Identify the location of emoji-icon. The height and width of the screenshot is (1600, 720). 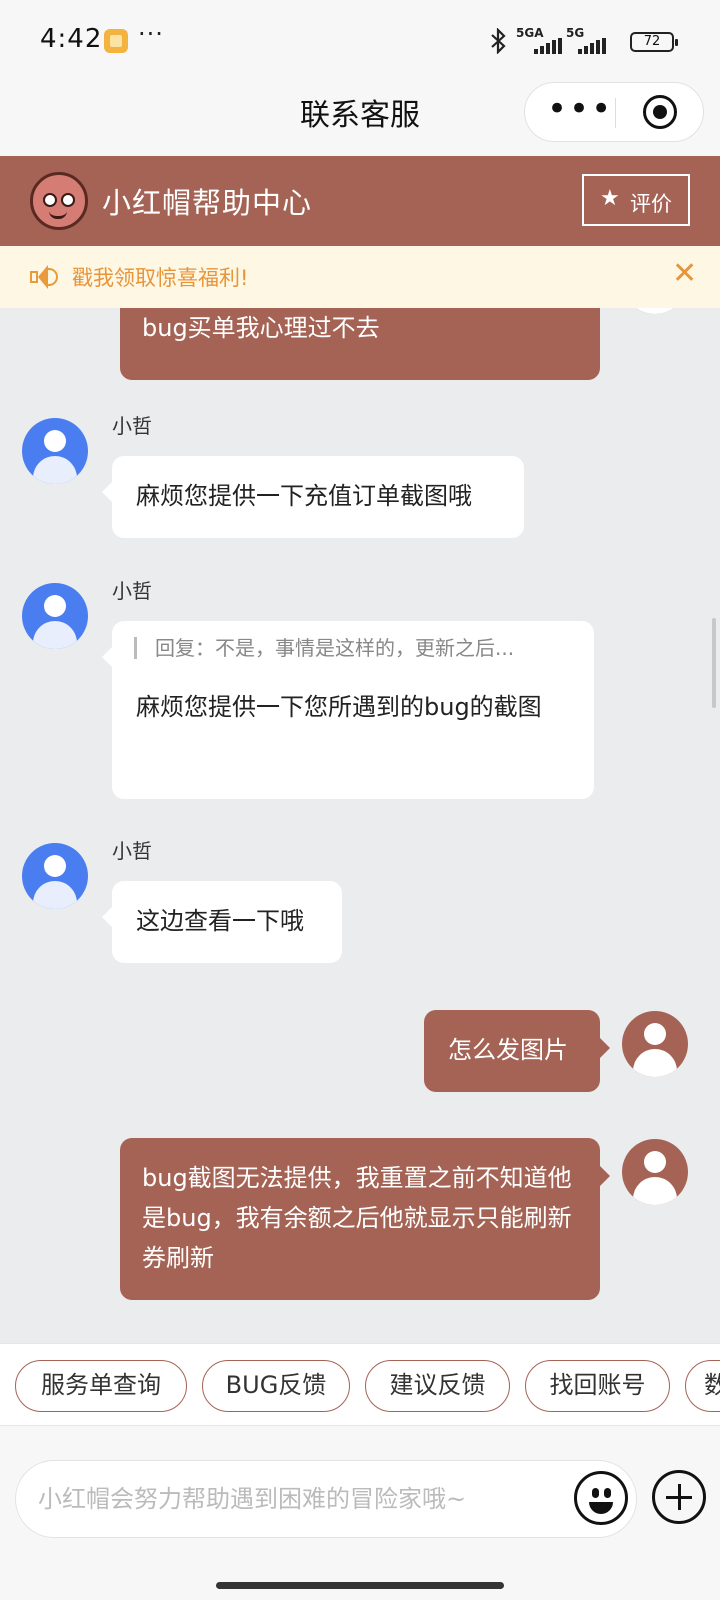
(601, 1498).